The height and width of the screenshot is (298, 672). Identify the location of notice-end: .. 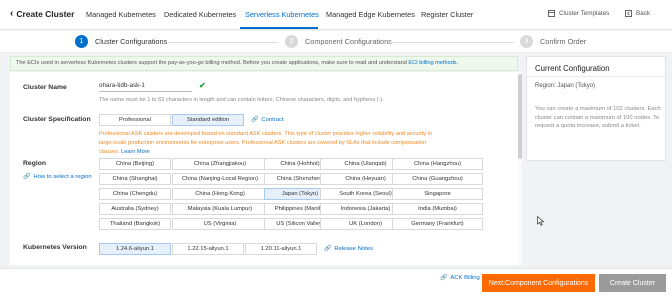
(457, 63).